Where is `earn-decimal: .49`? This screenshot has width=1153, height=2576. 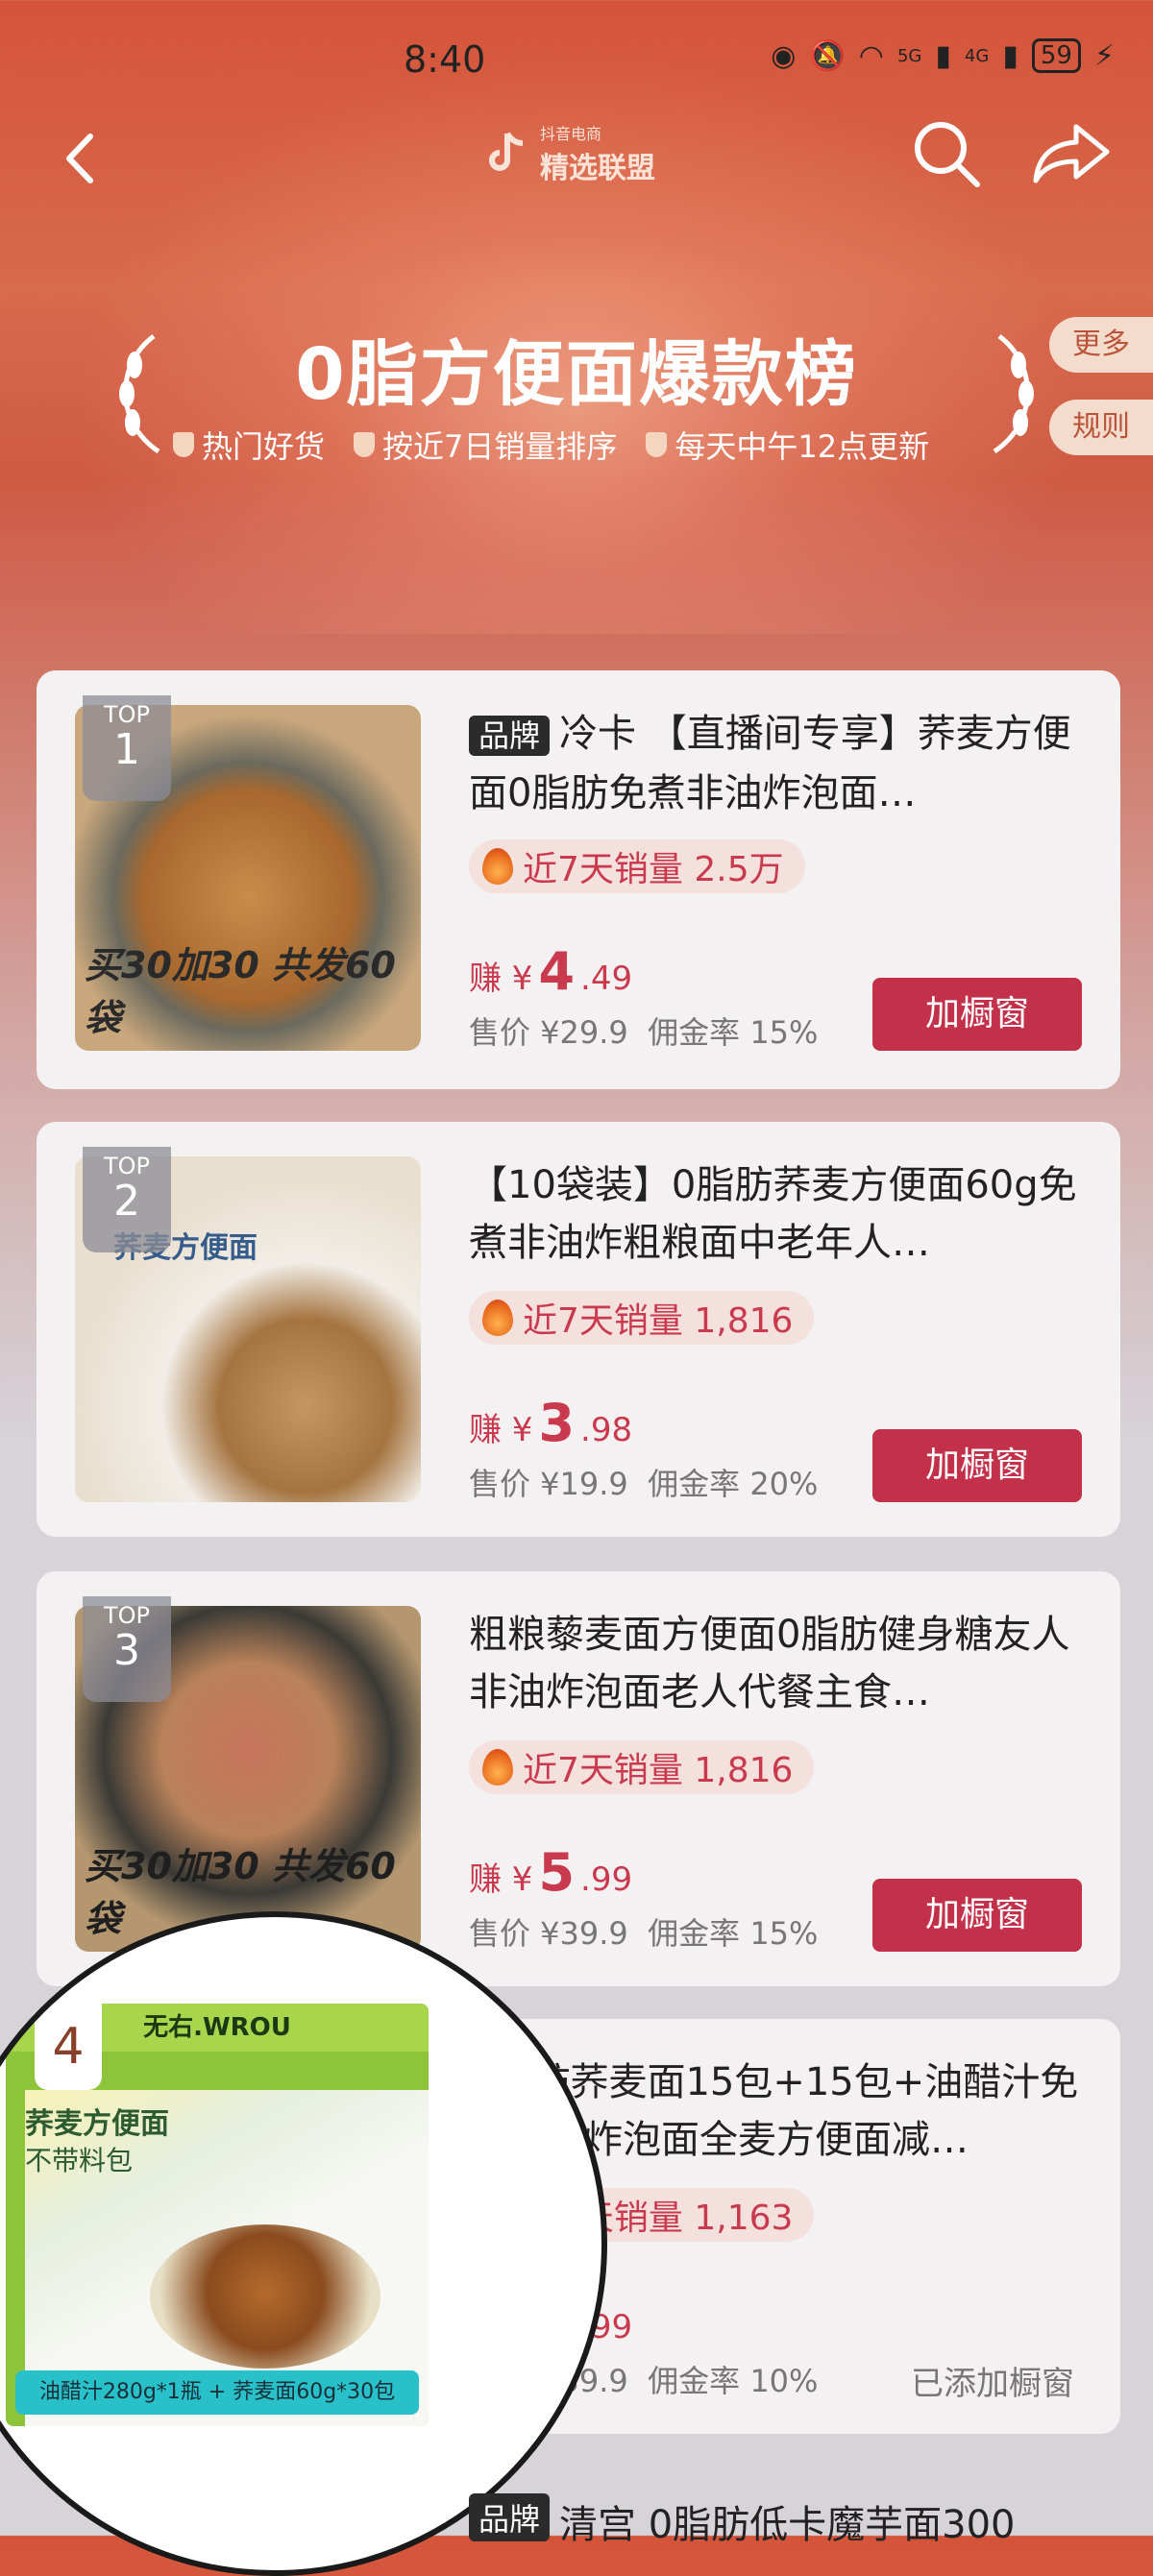
earn-decimal: .49 is located at coordinates (607, 979).